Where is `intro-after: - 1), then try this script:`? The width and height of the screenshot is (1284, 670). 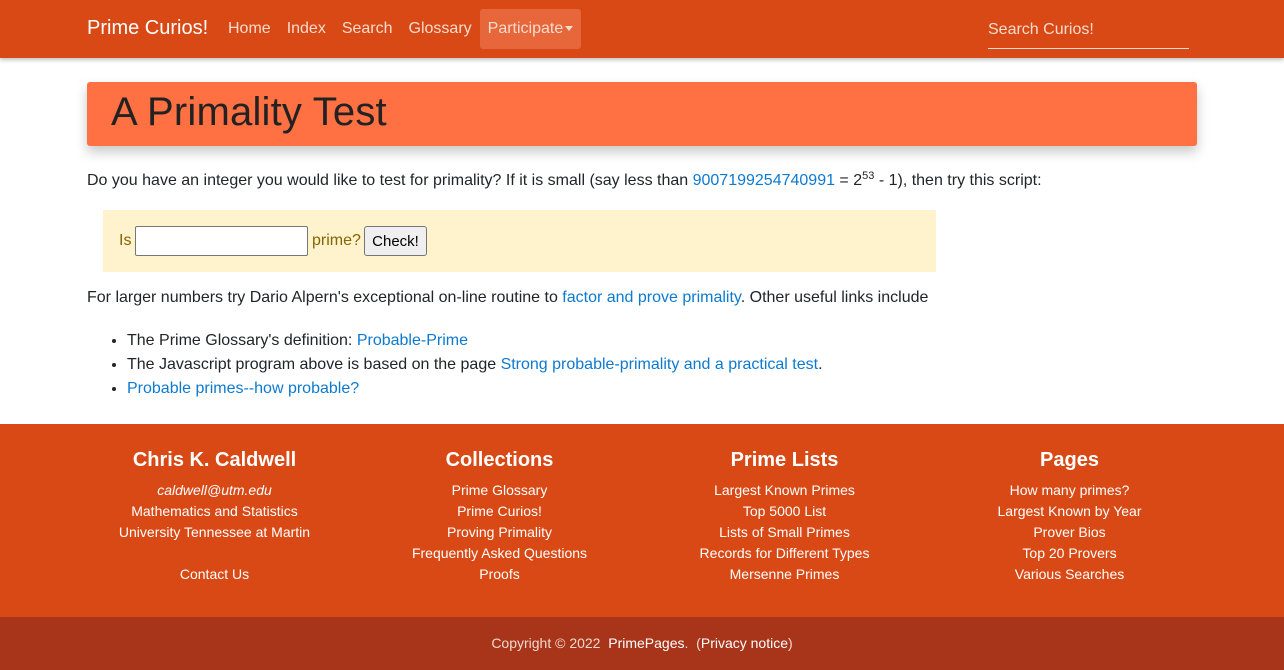
intro-after: - 1), then try this script: is located at coordinates (958, 180).